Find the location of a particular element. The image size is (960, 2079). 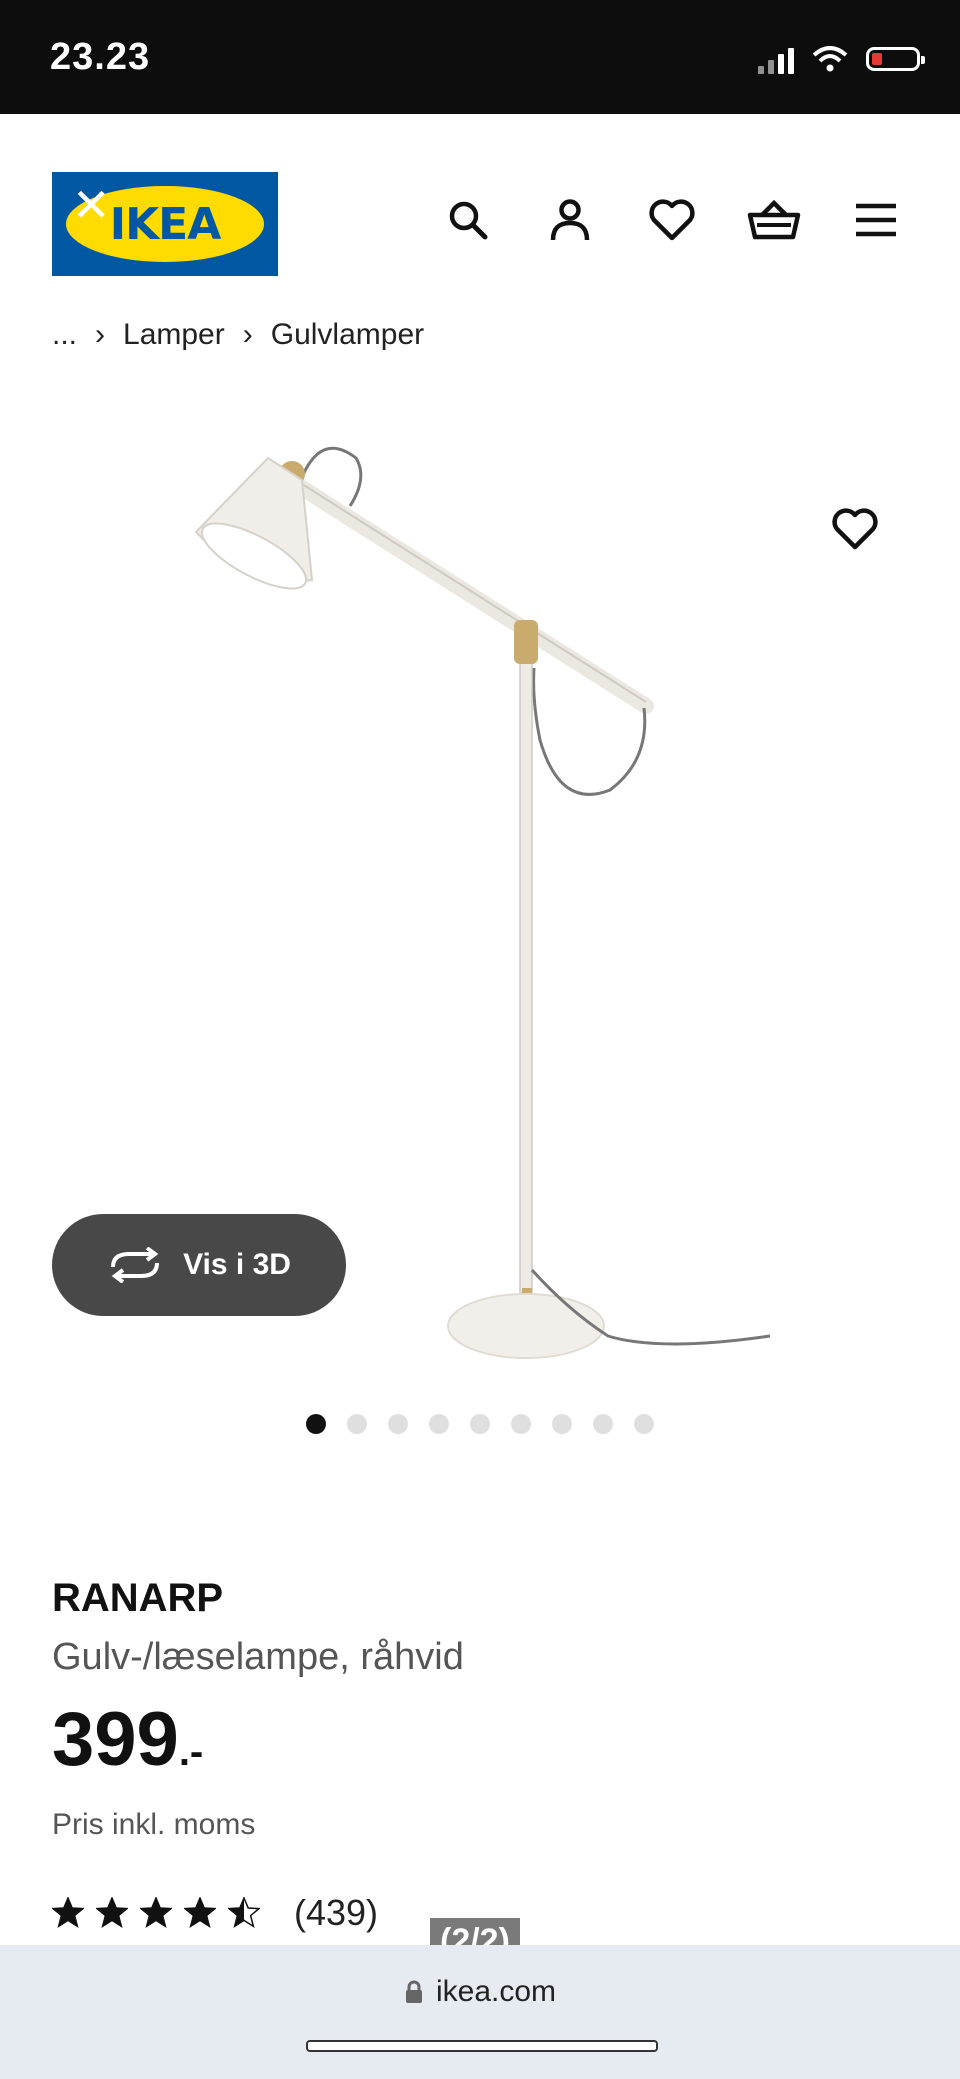

url-text: ikea.com is located at coordinates (496, 1991).